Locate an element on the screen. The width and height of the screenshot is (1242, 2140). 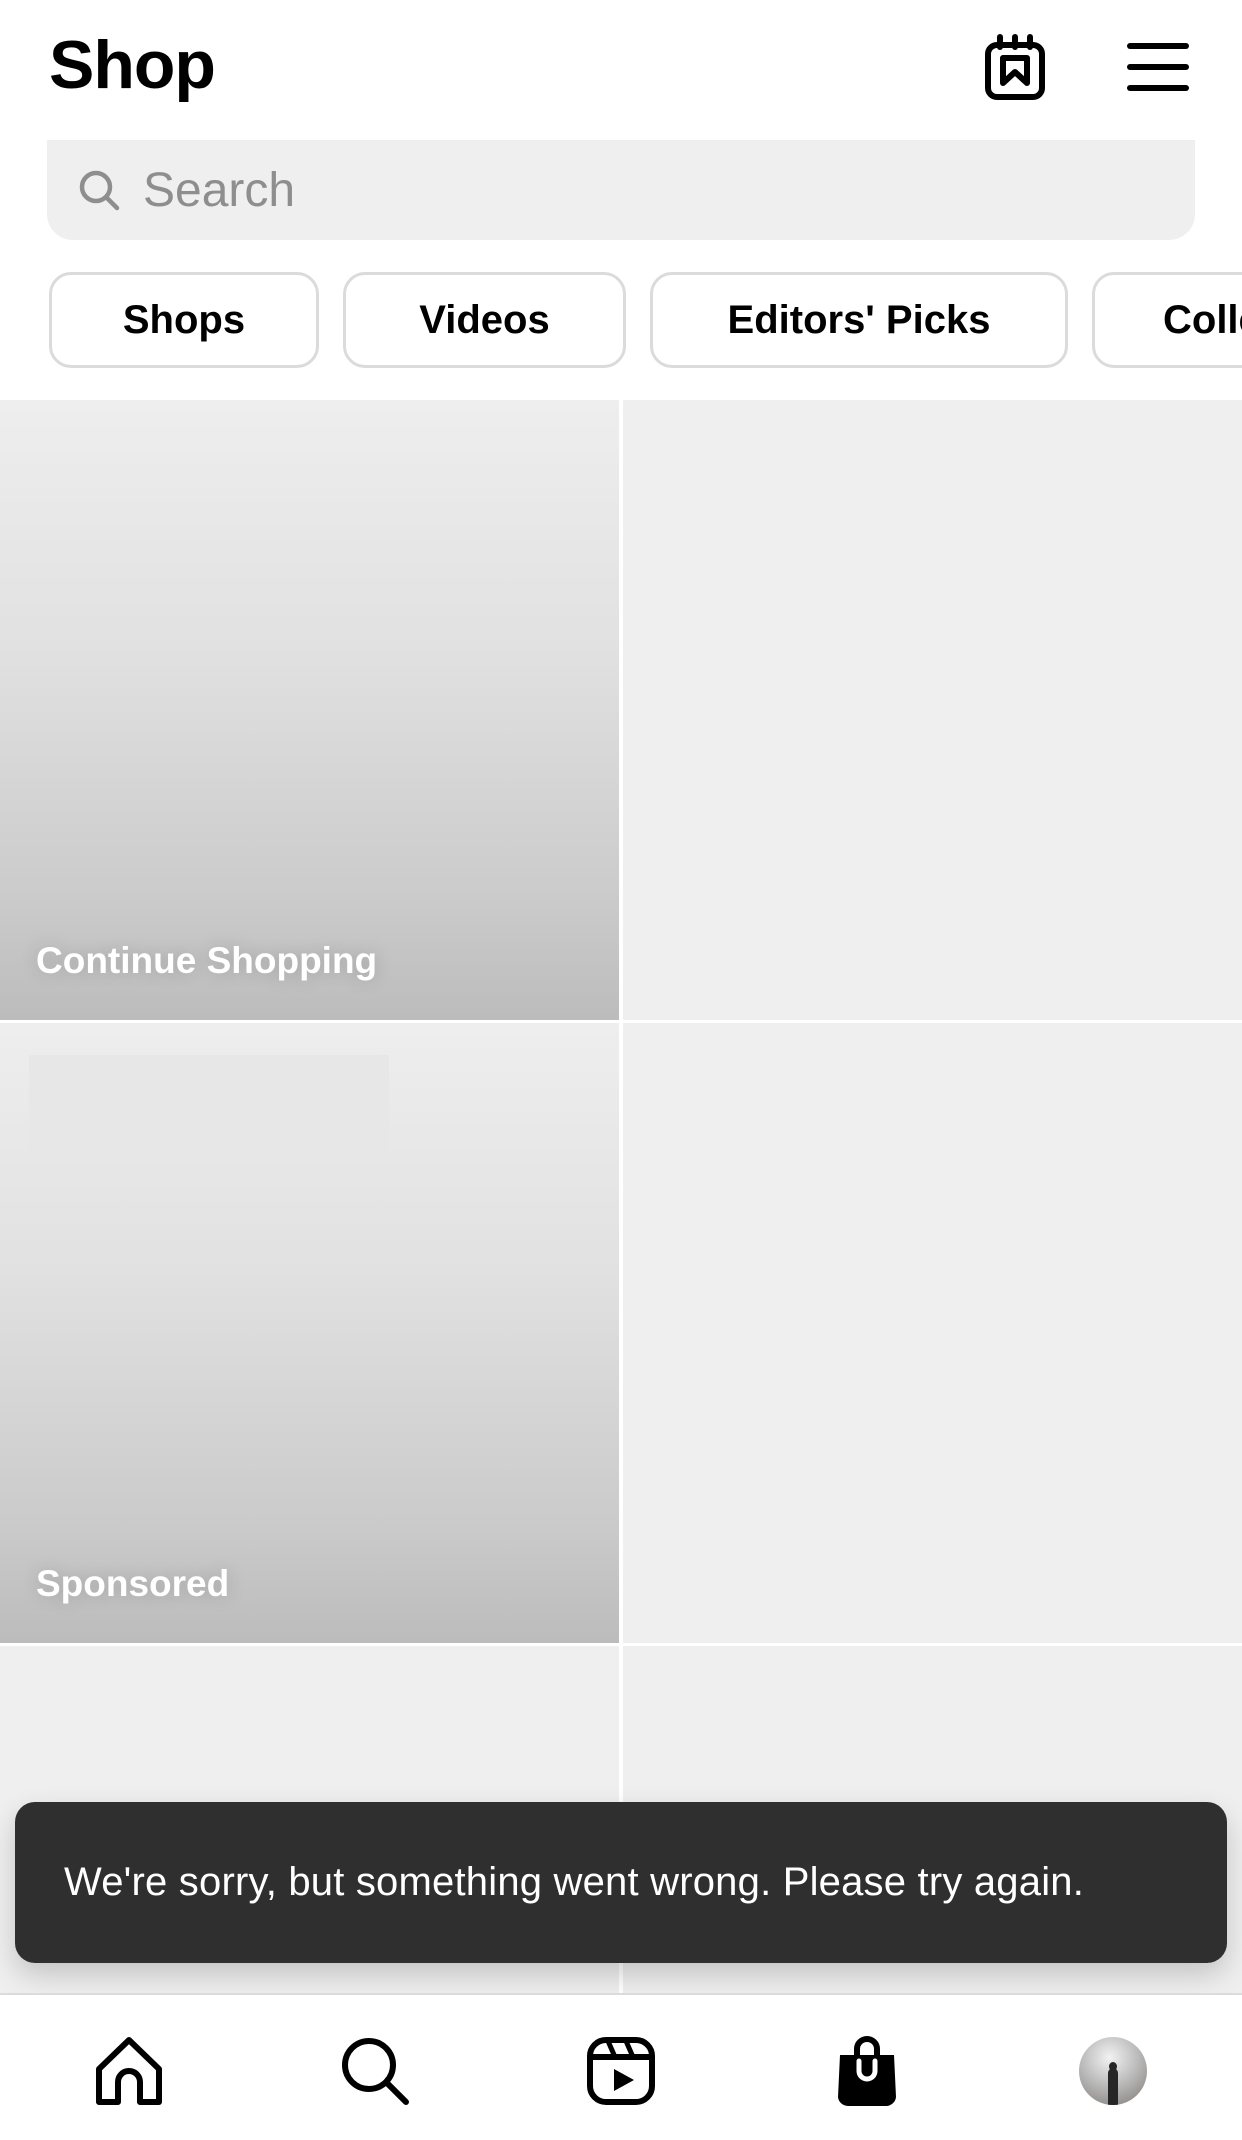
chip-collections: Collections is located at coordinates (1167, 320).